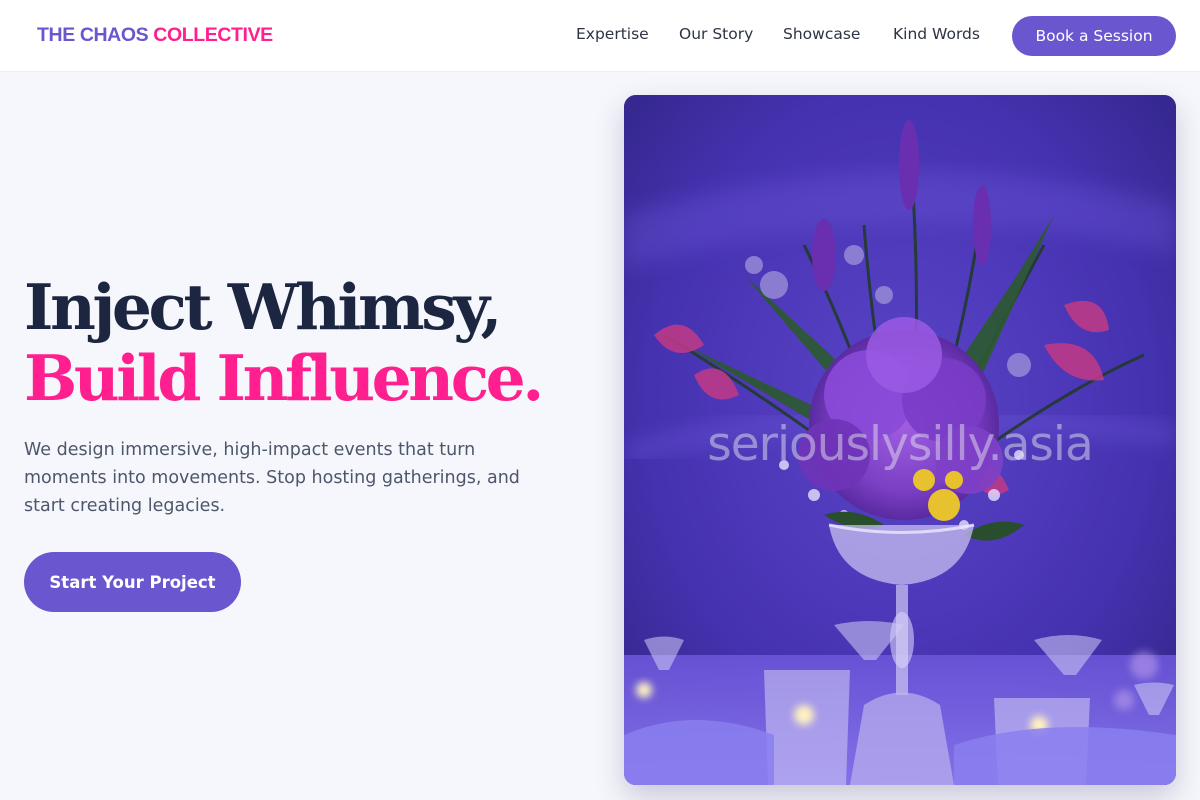  Describe the element at coordinates (612, 34) in the screenshot. I see `nav-link-expertise: Expertise` at that location.